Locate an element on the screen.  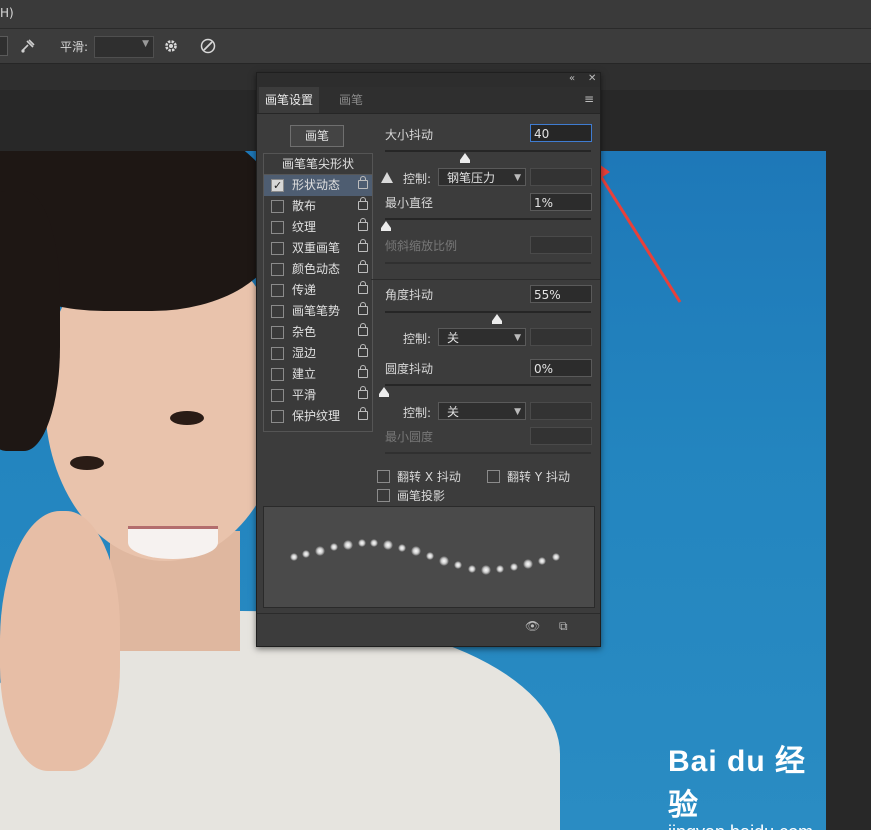
mouth-shape is located at coordinates (173, 542).